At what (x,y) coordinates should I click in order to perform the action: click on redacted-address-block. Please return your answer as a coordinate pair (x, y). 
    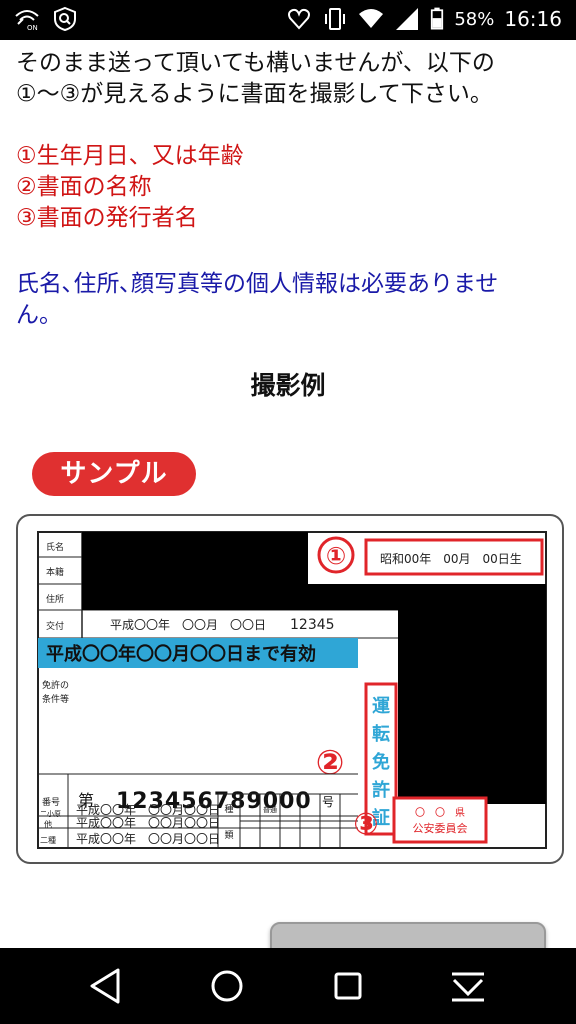
    Looking at the image, I should click on (353, 597).